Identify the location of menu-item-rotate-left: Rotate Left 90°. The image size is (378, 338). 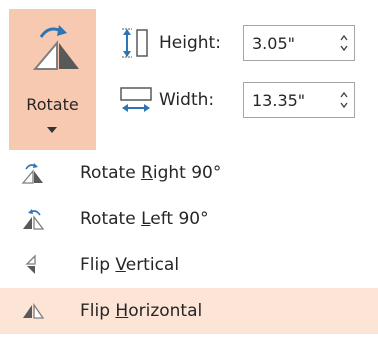
(189, 219).